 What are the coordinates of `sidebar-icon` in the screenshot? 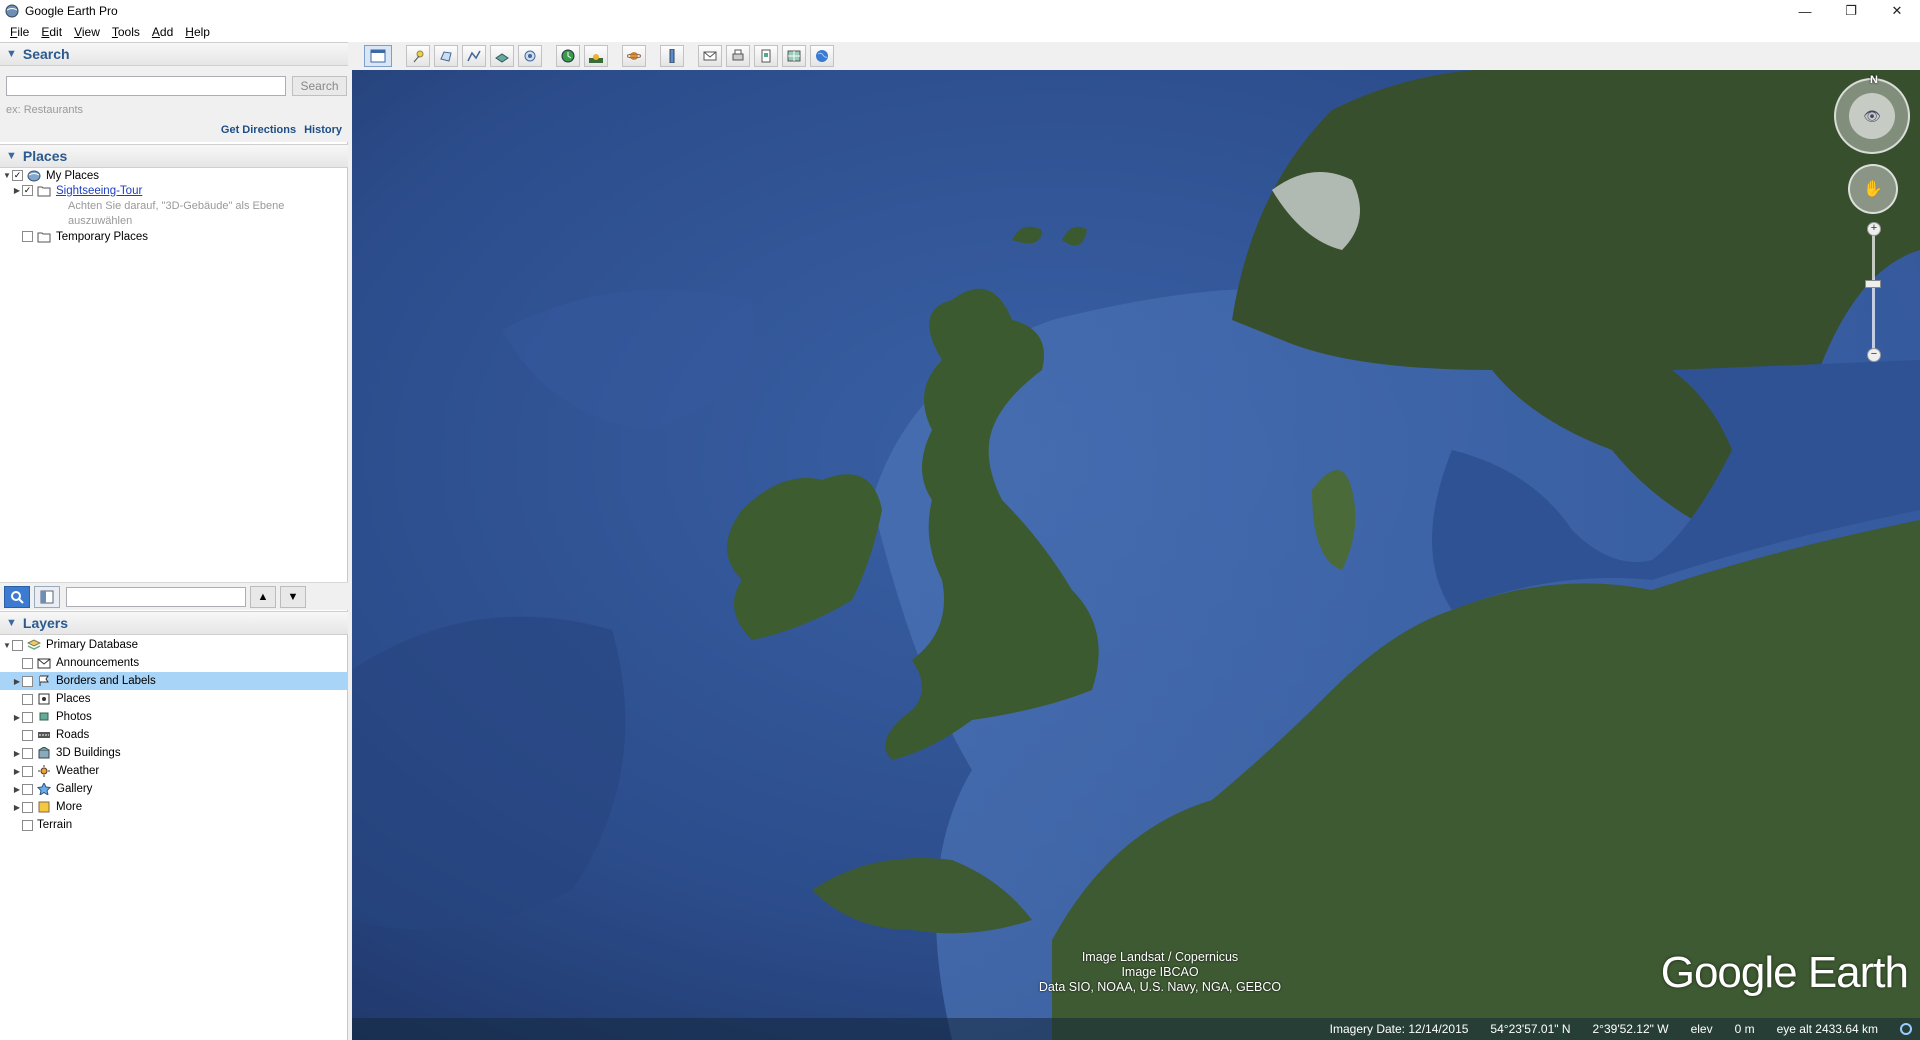 It's located at (378, 56).